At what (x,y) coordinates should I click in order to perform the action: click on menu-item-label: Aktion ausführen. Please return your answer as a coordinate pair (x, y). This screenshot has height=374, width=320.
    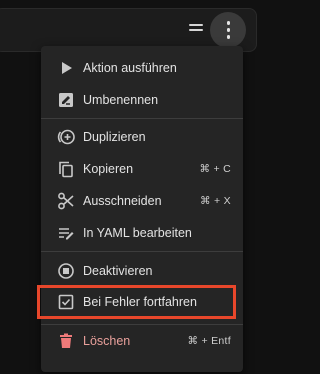
    Looking at the image, I should click on (130, 68).